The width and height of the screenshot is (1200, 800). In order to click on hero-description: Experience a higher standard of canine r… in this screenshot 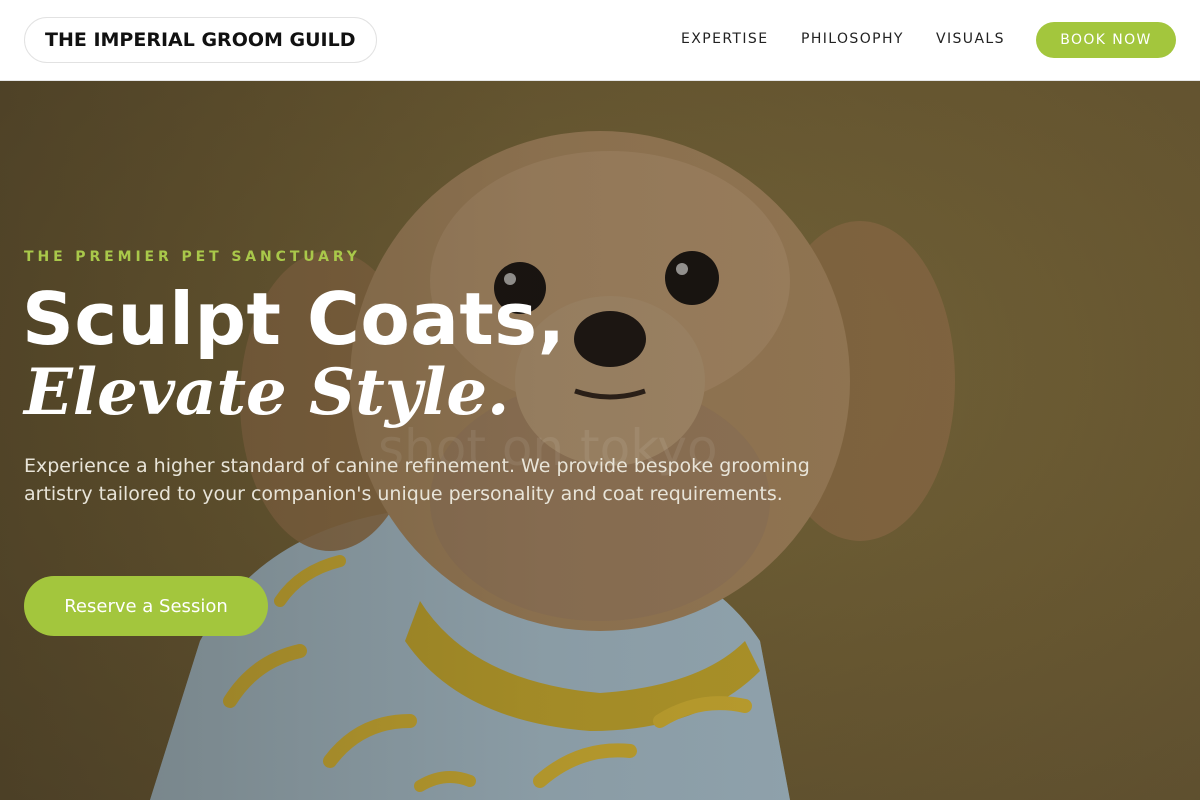, I will do `click(417, 480)`.